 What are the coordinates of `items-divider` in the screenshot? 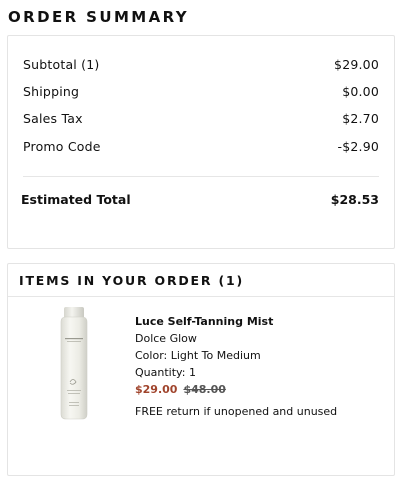 It's located at (201, 296).